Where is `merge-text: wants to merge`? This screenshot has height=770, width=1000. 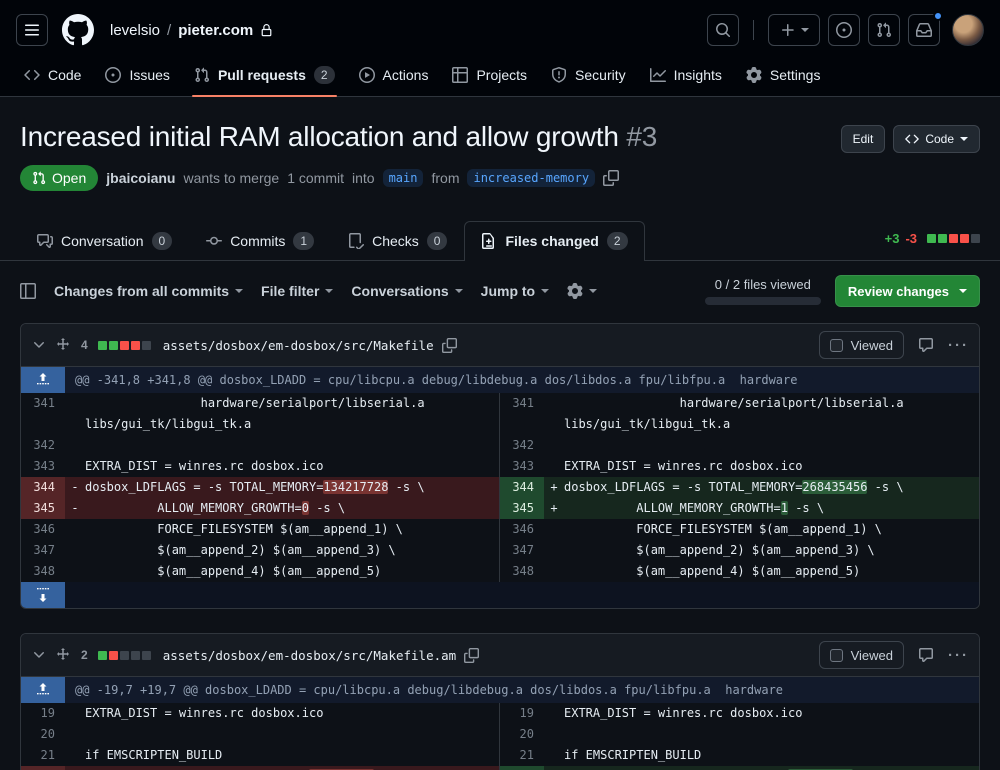 merge-text: wants to merge is located at coordinates (231, 178).